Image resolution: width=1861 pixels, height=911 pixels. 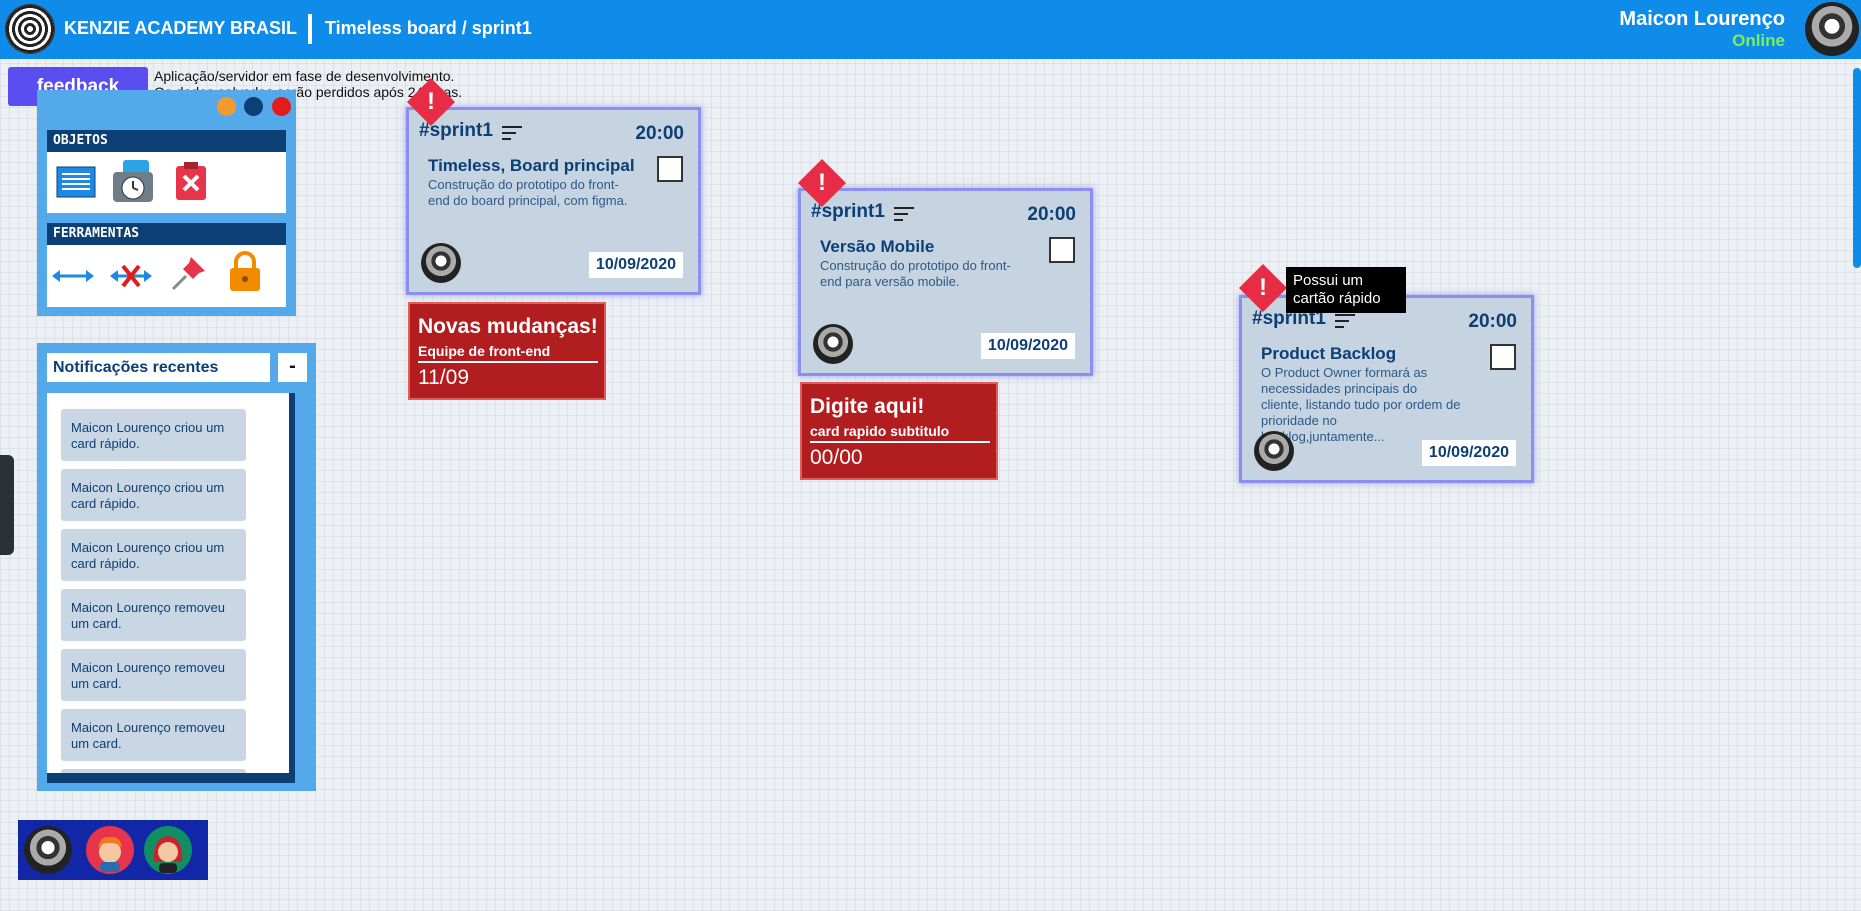 What do you see at coordinates (428, 28) in the screenshot?
I see `breadcrumb: Timeless board / sprint1` at bounding box center [428, 28].